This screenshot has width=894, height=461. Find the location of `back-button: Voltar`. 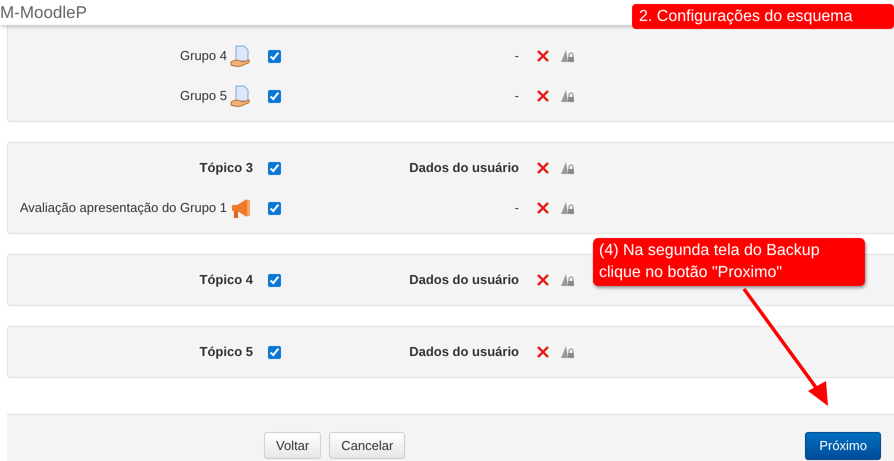

back-button: Voltar is located at coordinates (293, 445).